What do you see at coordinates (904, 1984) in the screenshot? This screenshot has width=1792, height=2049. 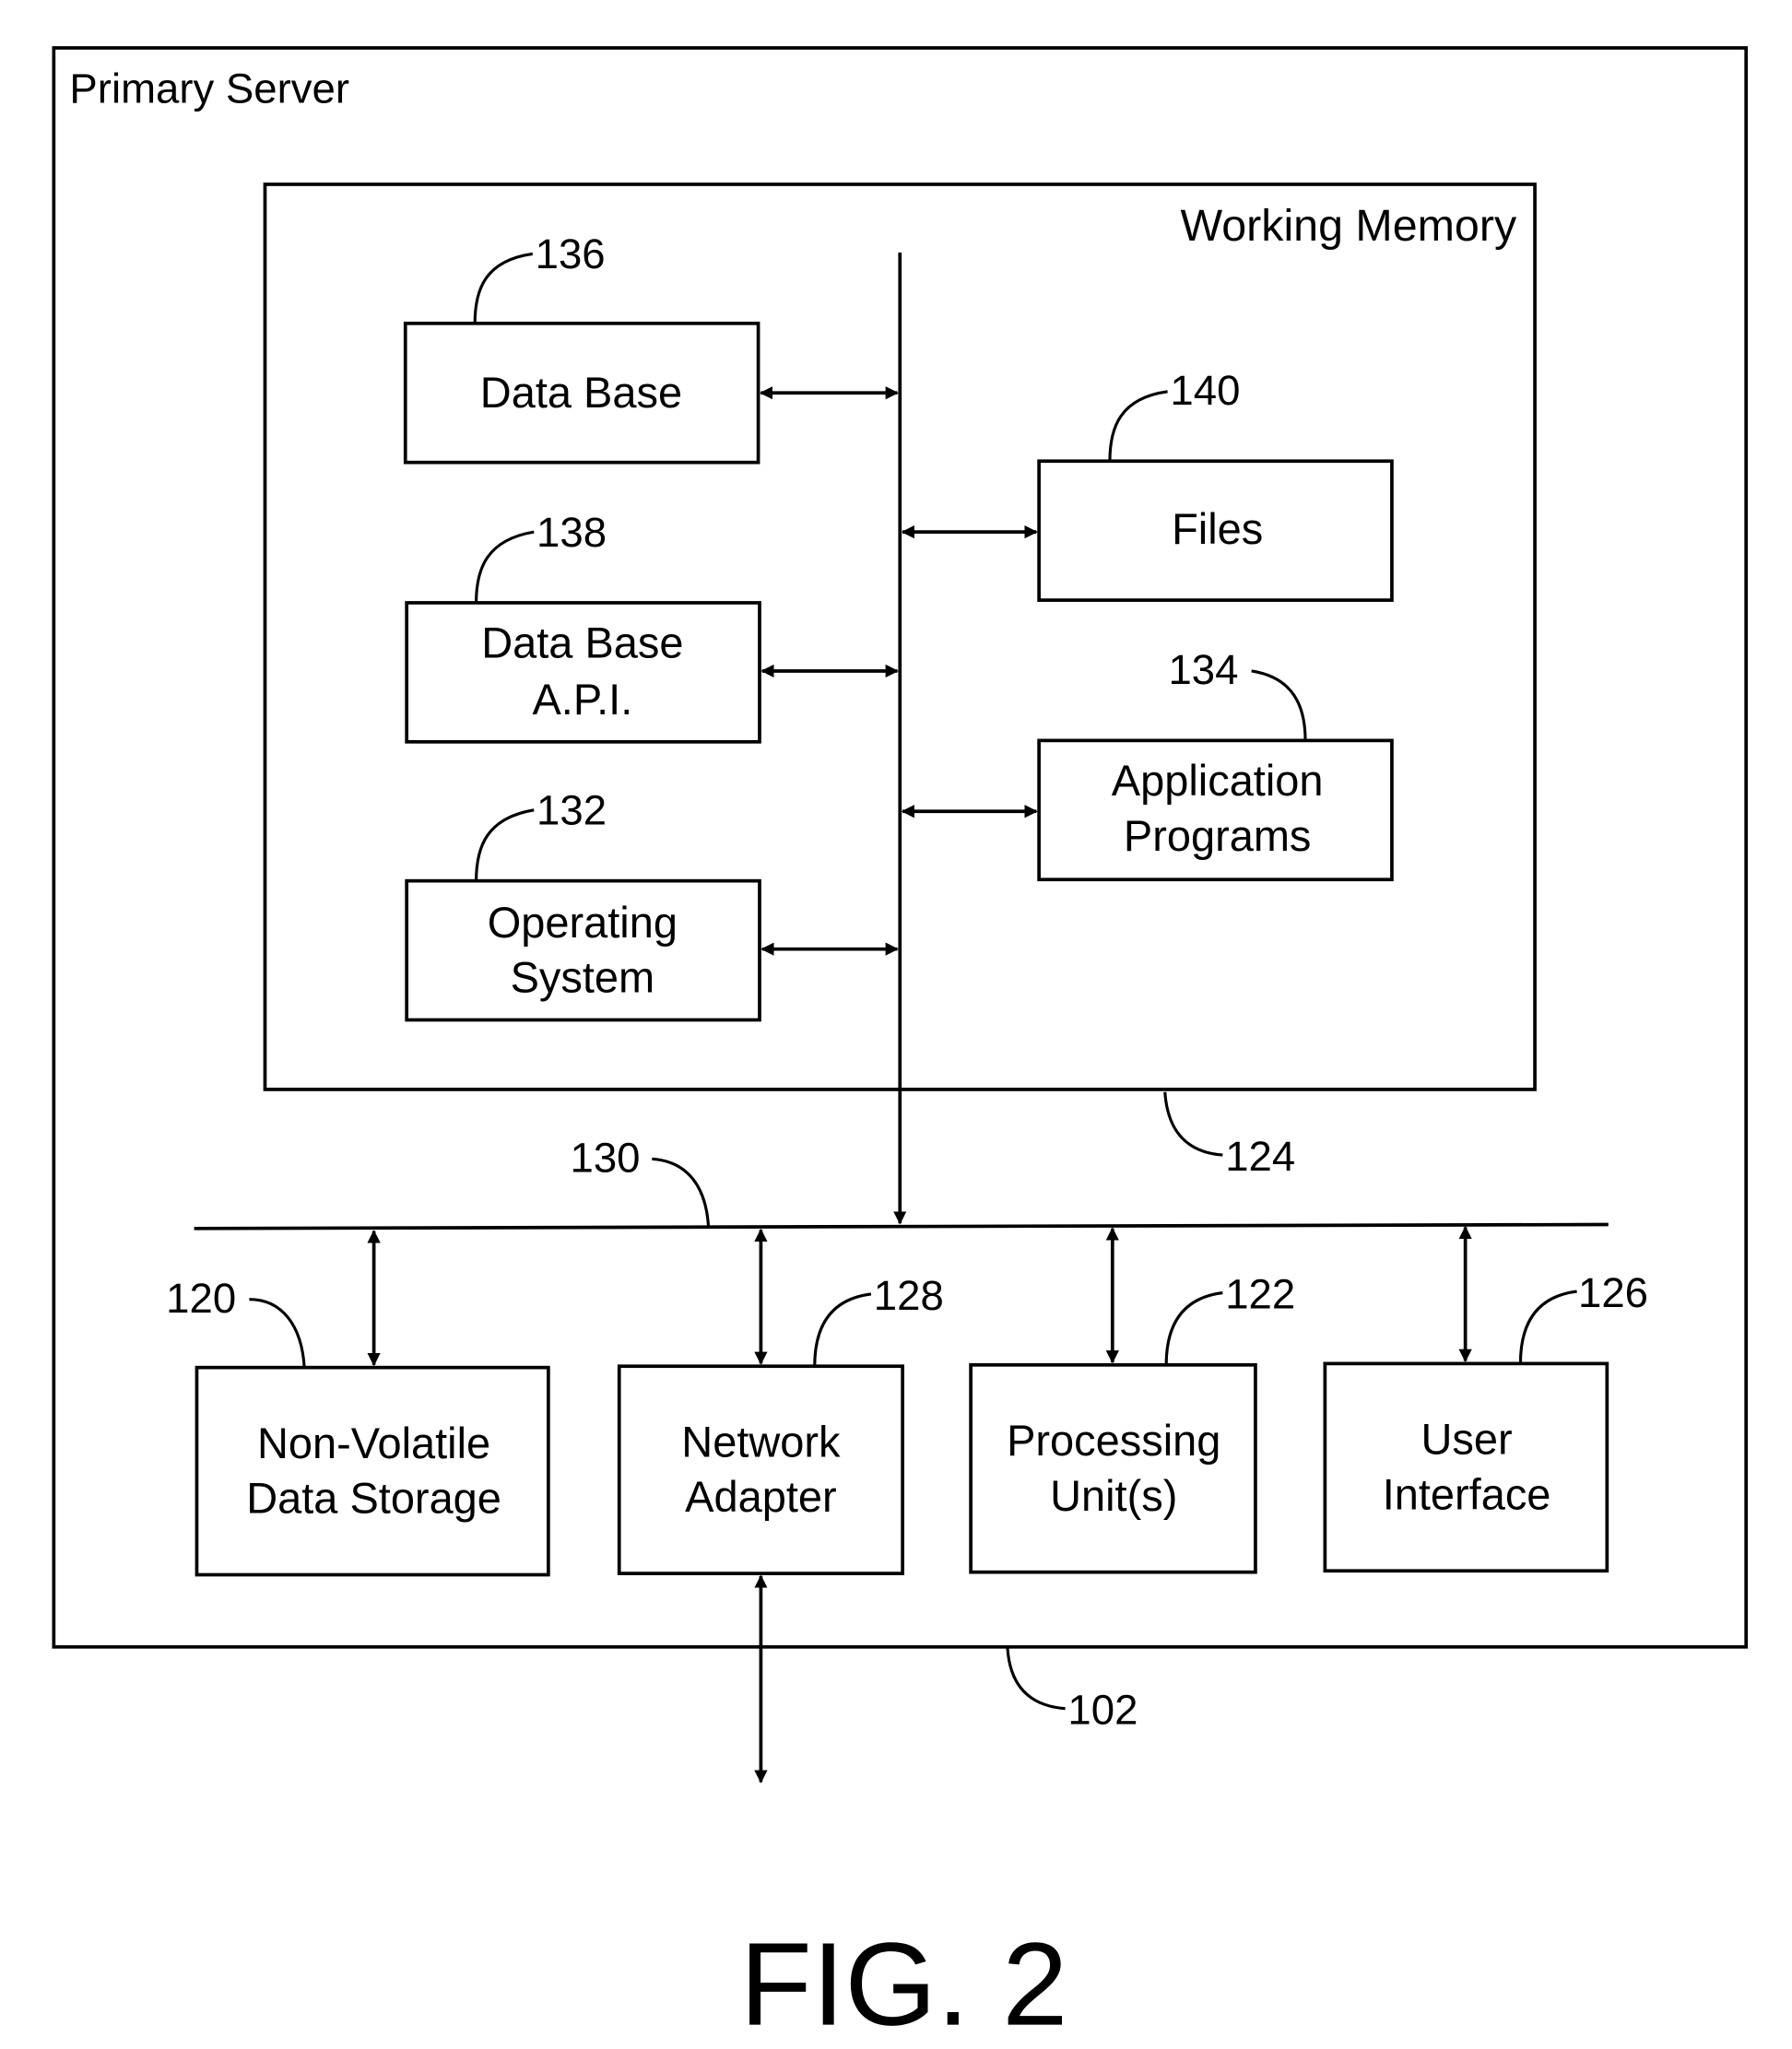 I see `figure-caption: FIG. 2` at bounding box center [904, 1984].